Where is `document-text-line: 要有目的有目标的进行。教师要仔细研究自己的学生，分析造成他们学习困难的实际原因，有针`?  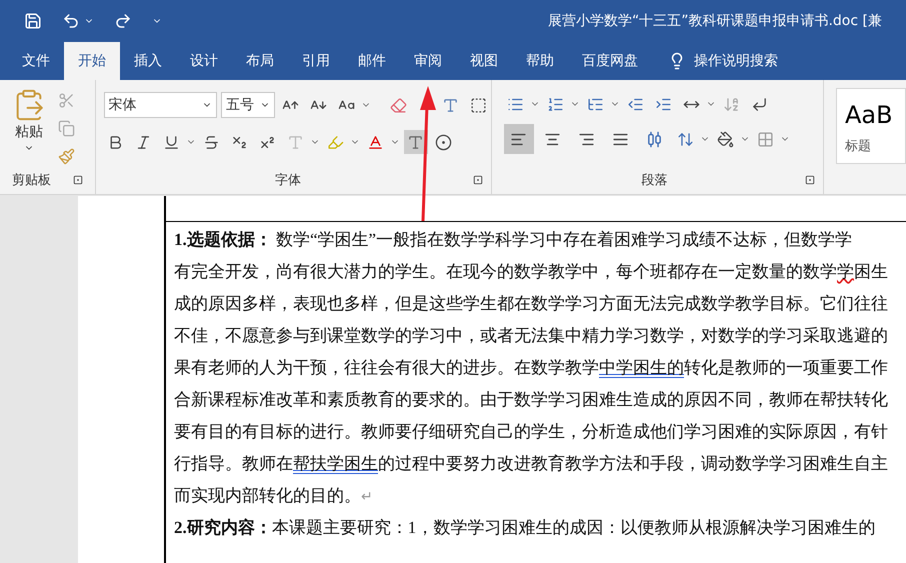 document-text-line: 要有目的有目标的进行。教师要仔细研究自己的学生，分析造成他们学习困难的实际原因，有针 is located at coordinates (531, 432).